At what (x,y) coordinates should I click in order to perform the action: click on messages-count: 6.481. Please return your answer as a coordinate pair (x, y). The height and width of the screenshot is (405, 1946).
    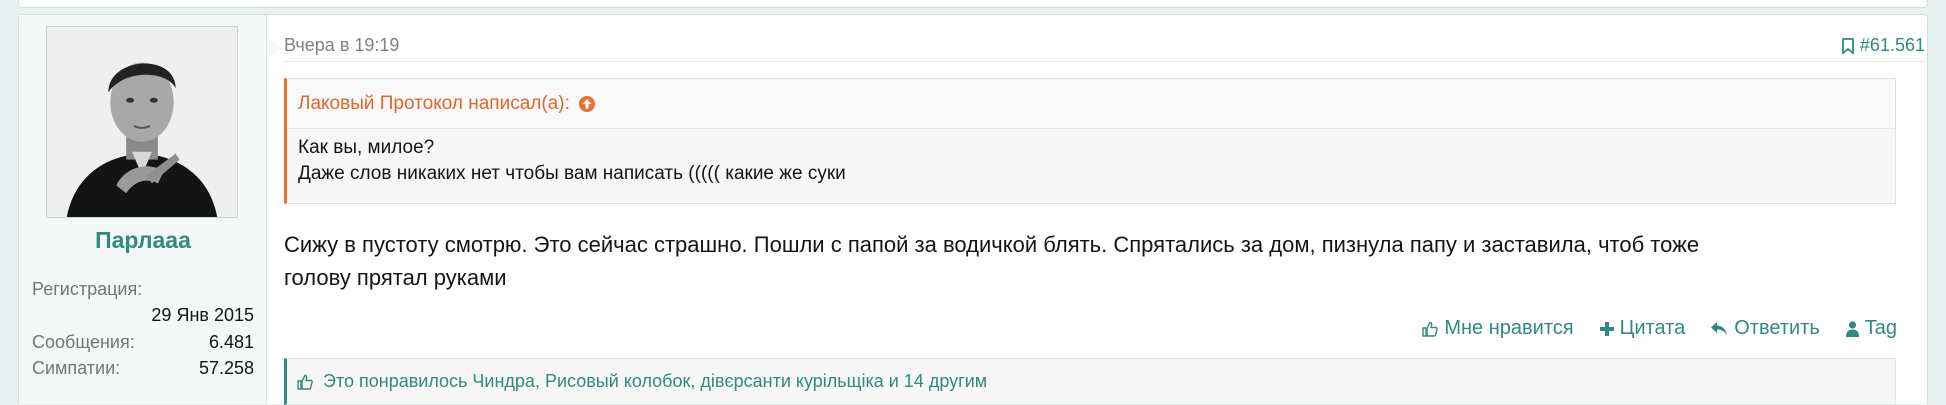
    Looking at the image, I should click on (231, 342).